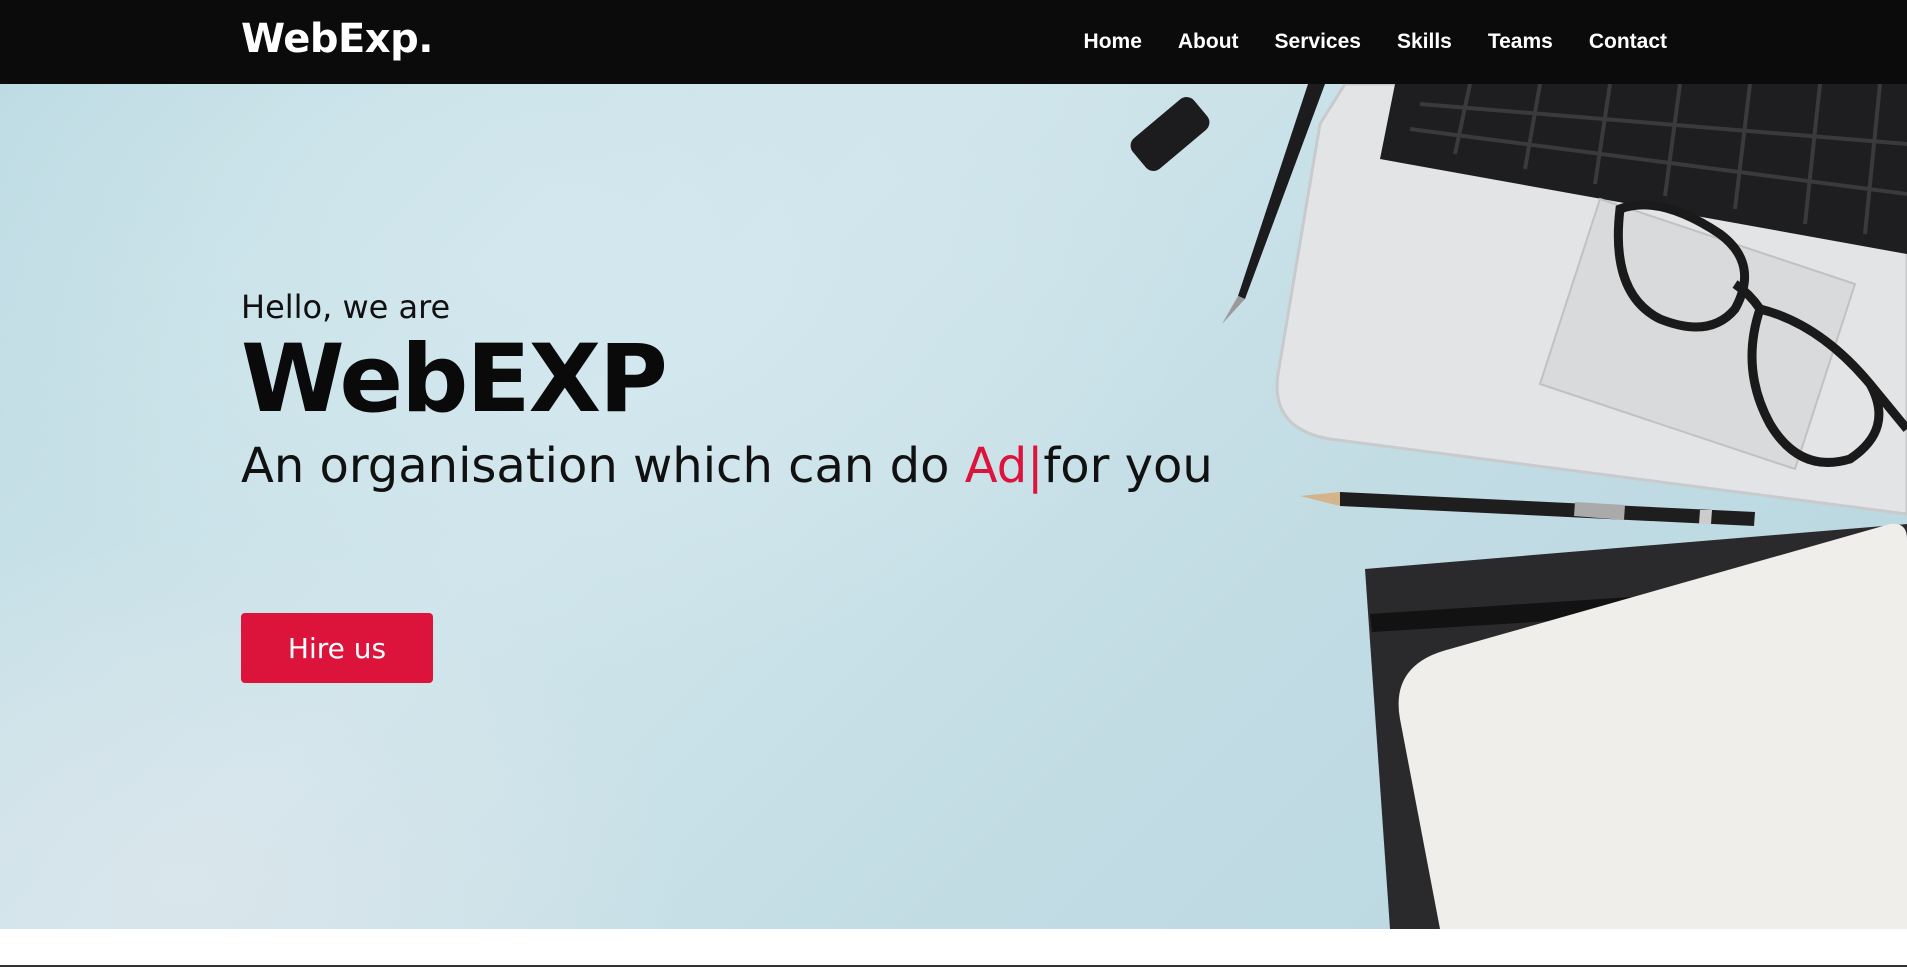 The height and width of the screenshot is (967, 1907). I want to click on typing-cursor: |, so click(1035, 466).